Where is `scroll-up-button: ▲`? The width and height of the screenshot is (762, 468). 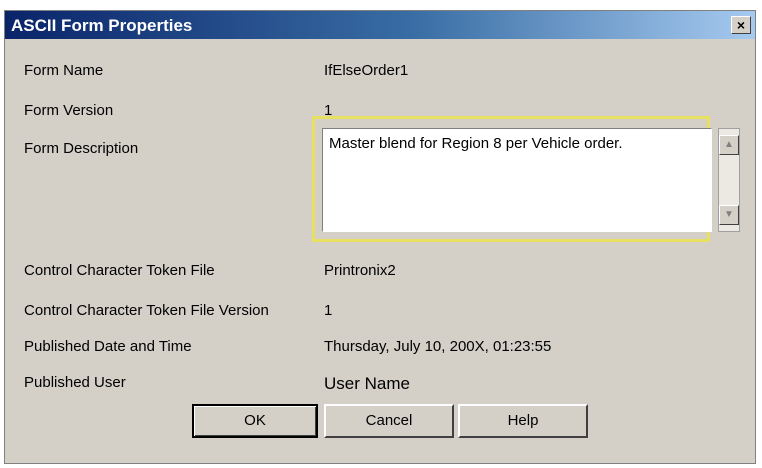
scroll-up-button: ▲ is located at coordinates (729, 145).